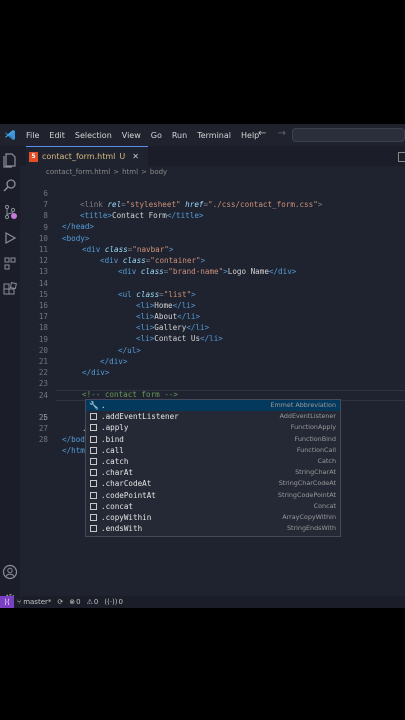  What do you see at coordinates (213, 450) in the screenshot?
I see `suggestion-item: .call FunctionCall` at bounding box center [213, 450].